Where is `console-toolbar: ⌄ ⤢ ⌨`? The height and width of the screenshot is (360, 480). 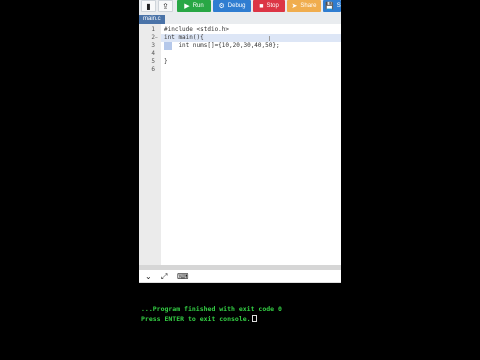 console-toolbar: ⌄ ⤢ ⌨ is located at coordinates (240, 276).